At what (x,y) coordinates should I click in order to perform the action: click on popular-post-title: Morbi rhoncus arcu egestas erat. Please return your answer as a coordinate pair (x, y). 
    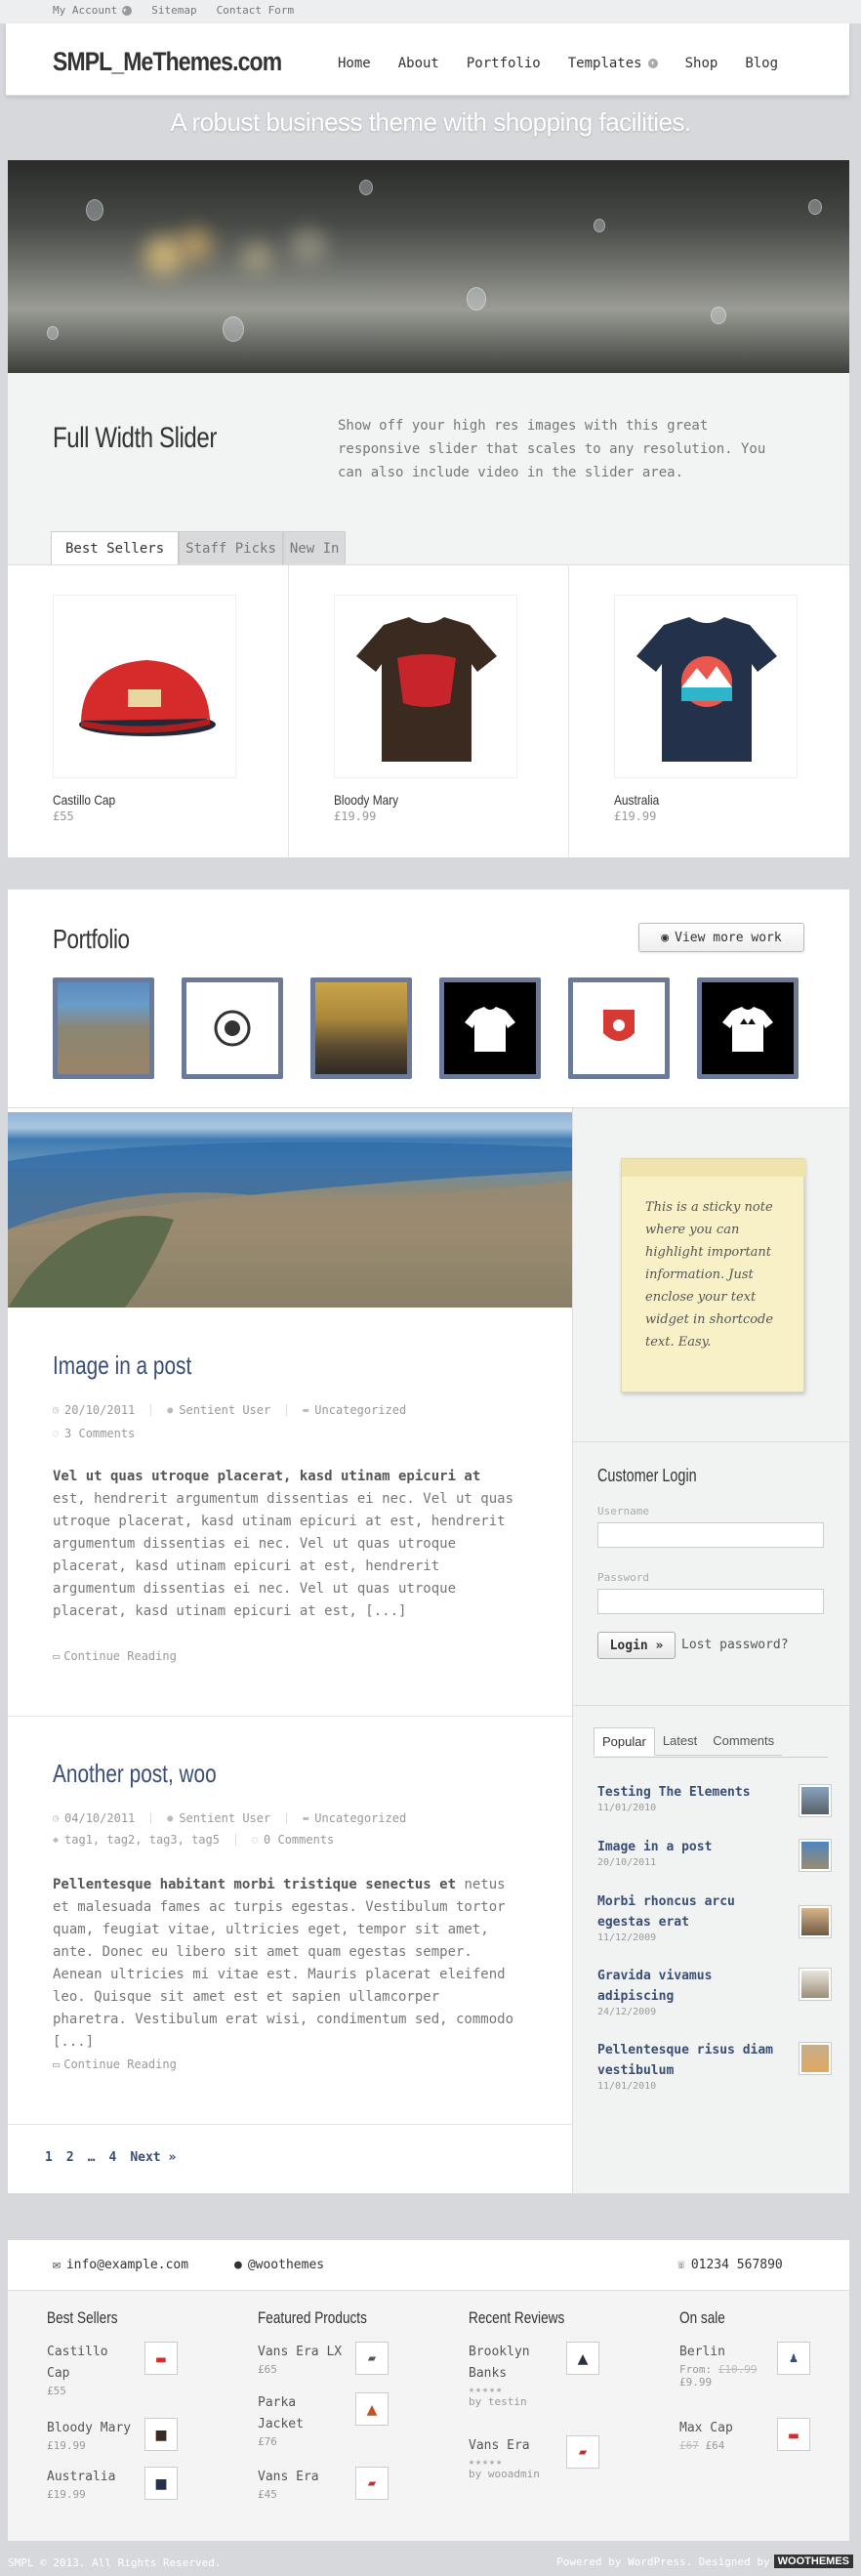
    Looking at the image, I should click on (690, 1911).